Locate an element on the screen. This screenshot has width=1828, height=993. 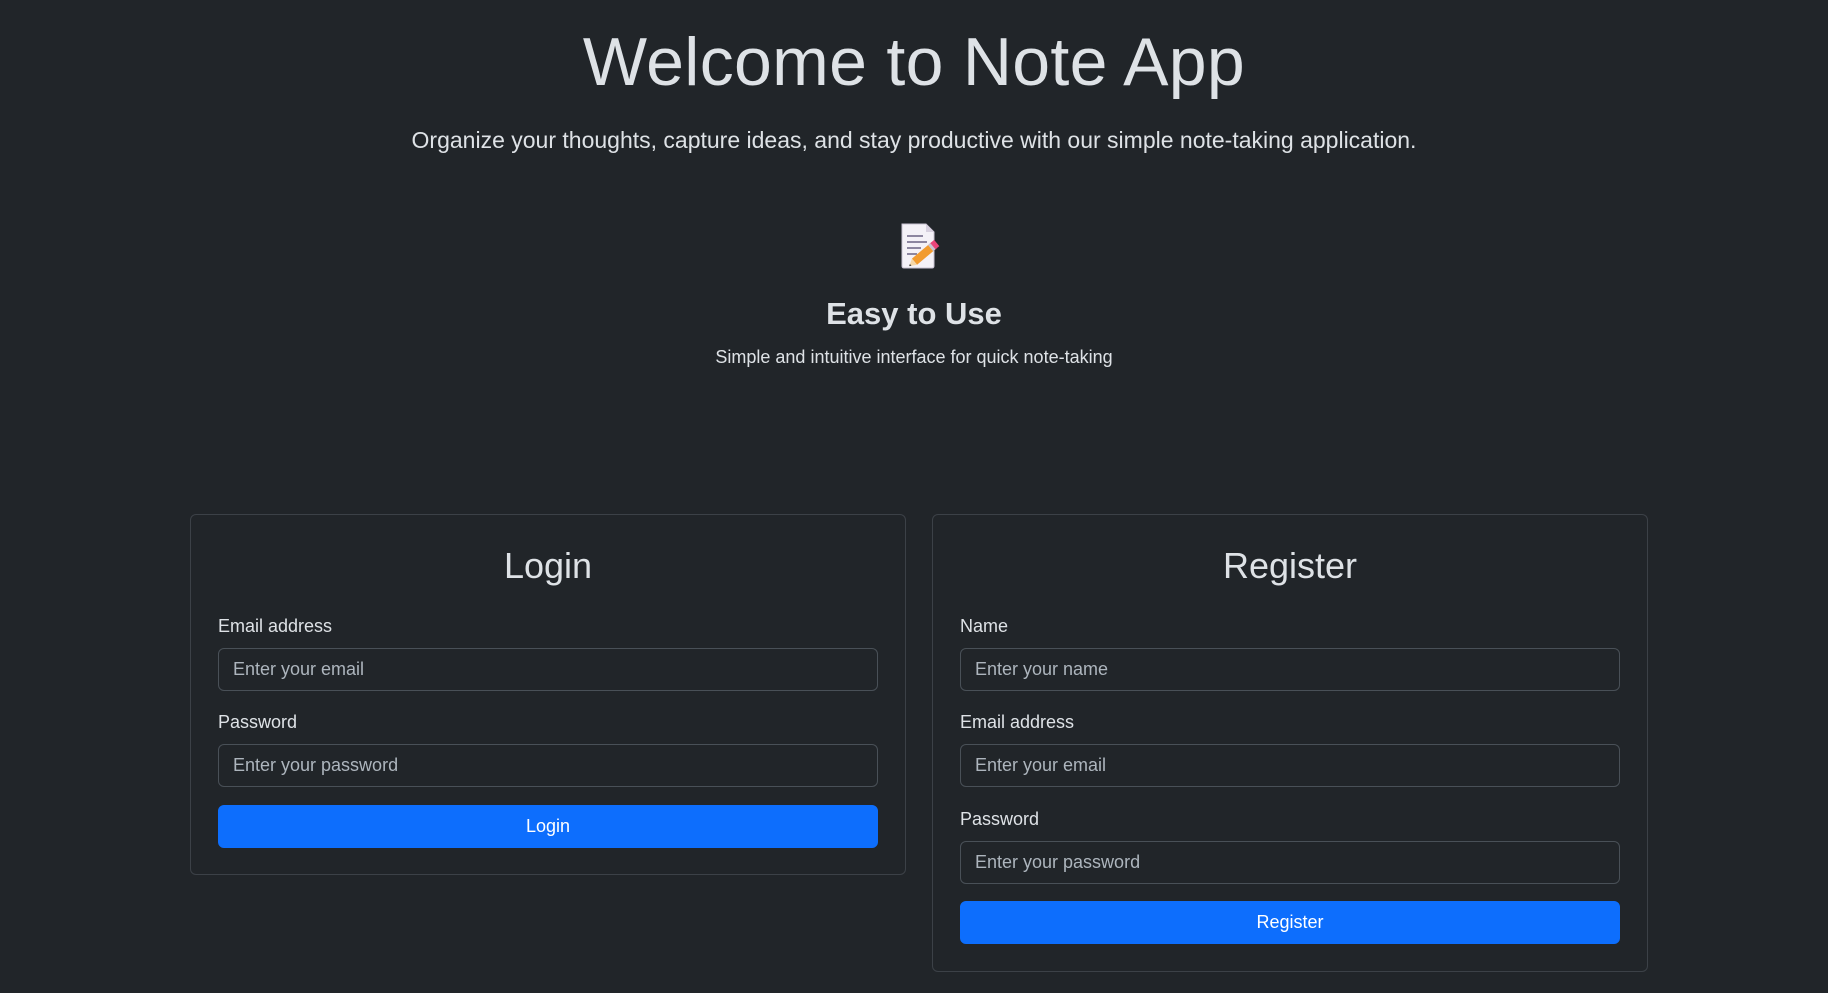
login-card: Login Email address Password Login is located at coordinates (548, 694).